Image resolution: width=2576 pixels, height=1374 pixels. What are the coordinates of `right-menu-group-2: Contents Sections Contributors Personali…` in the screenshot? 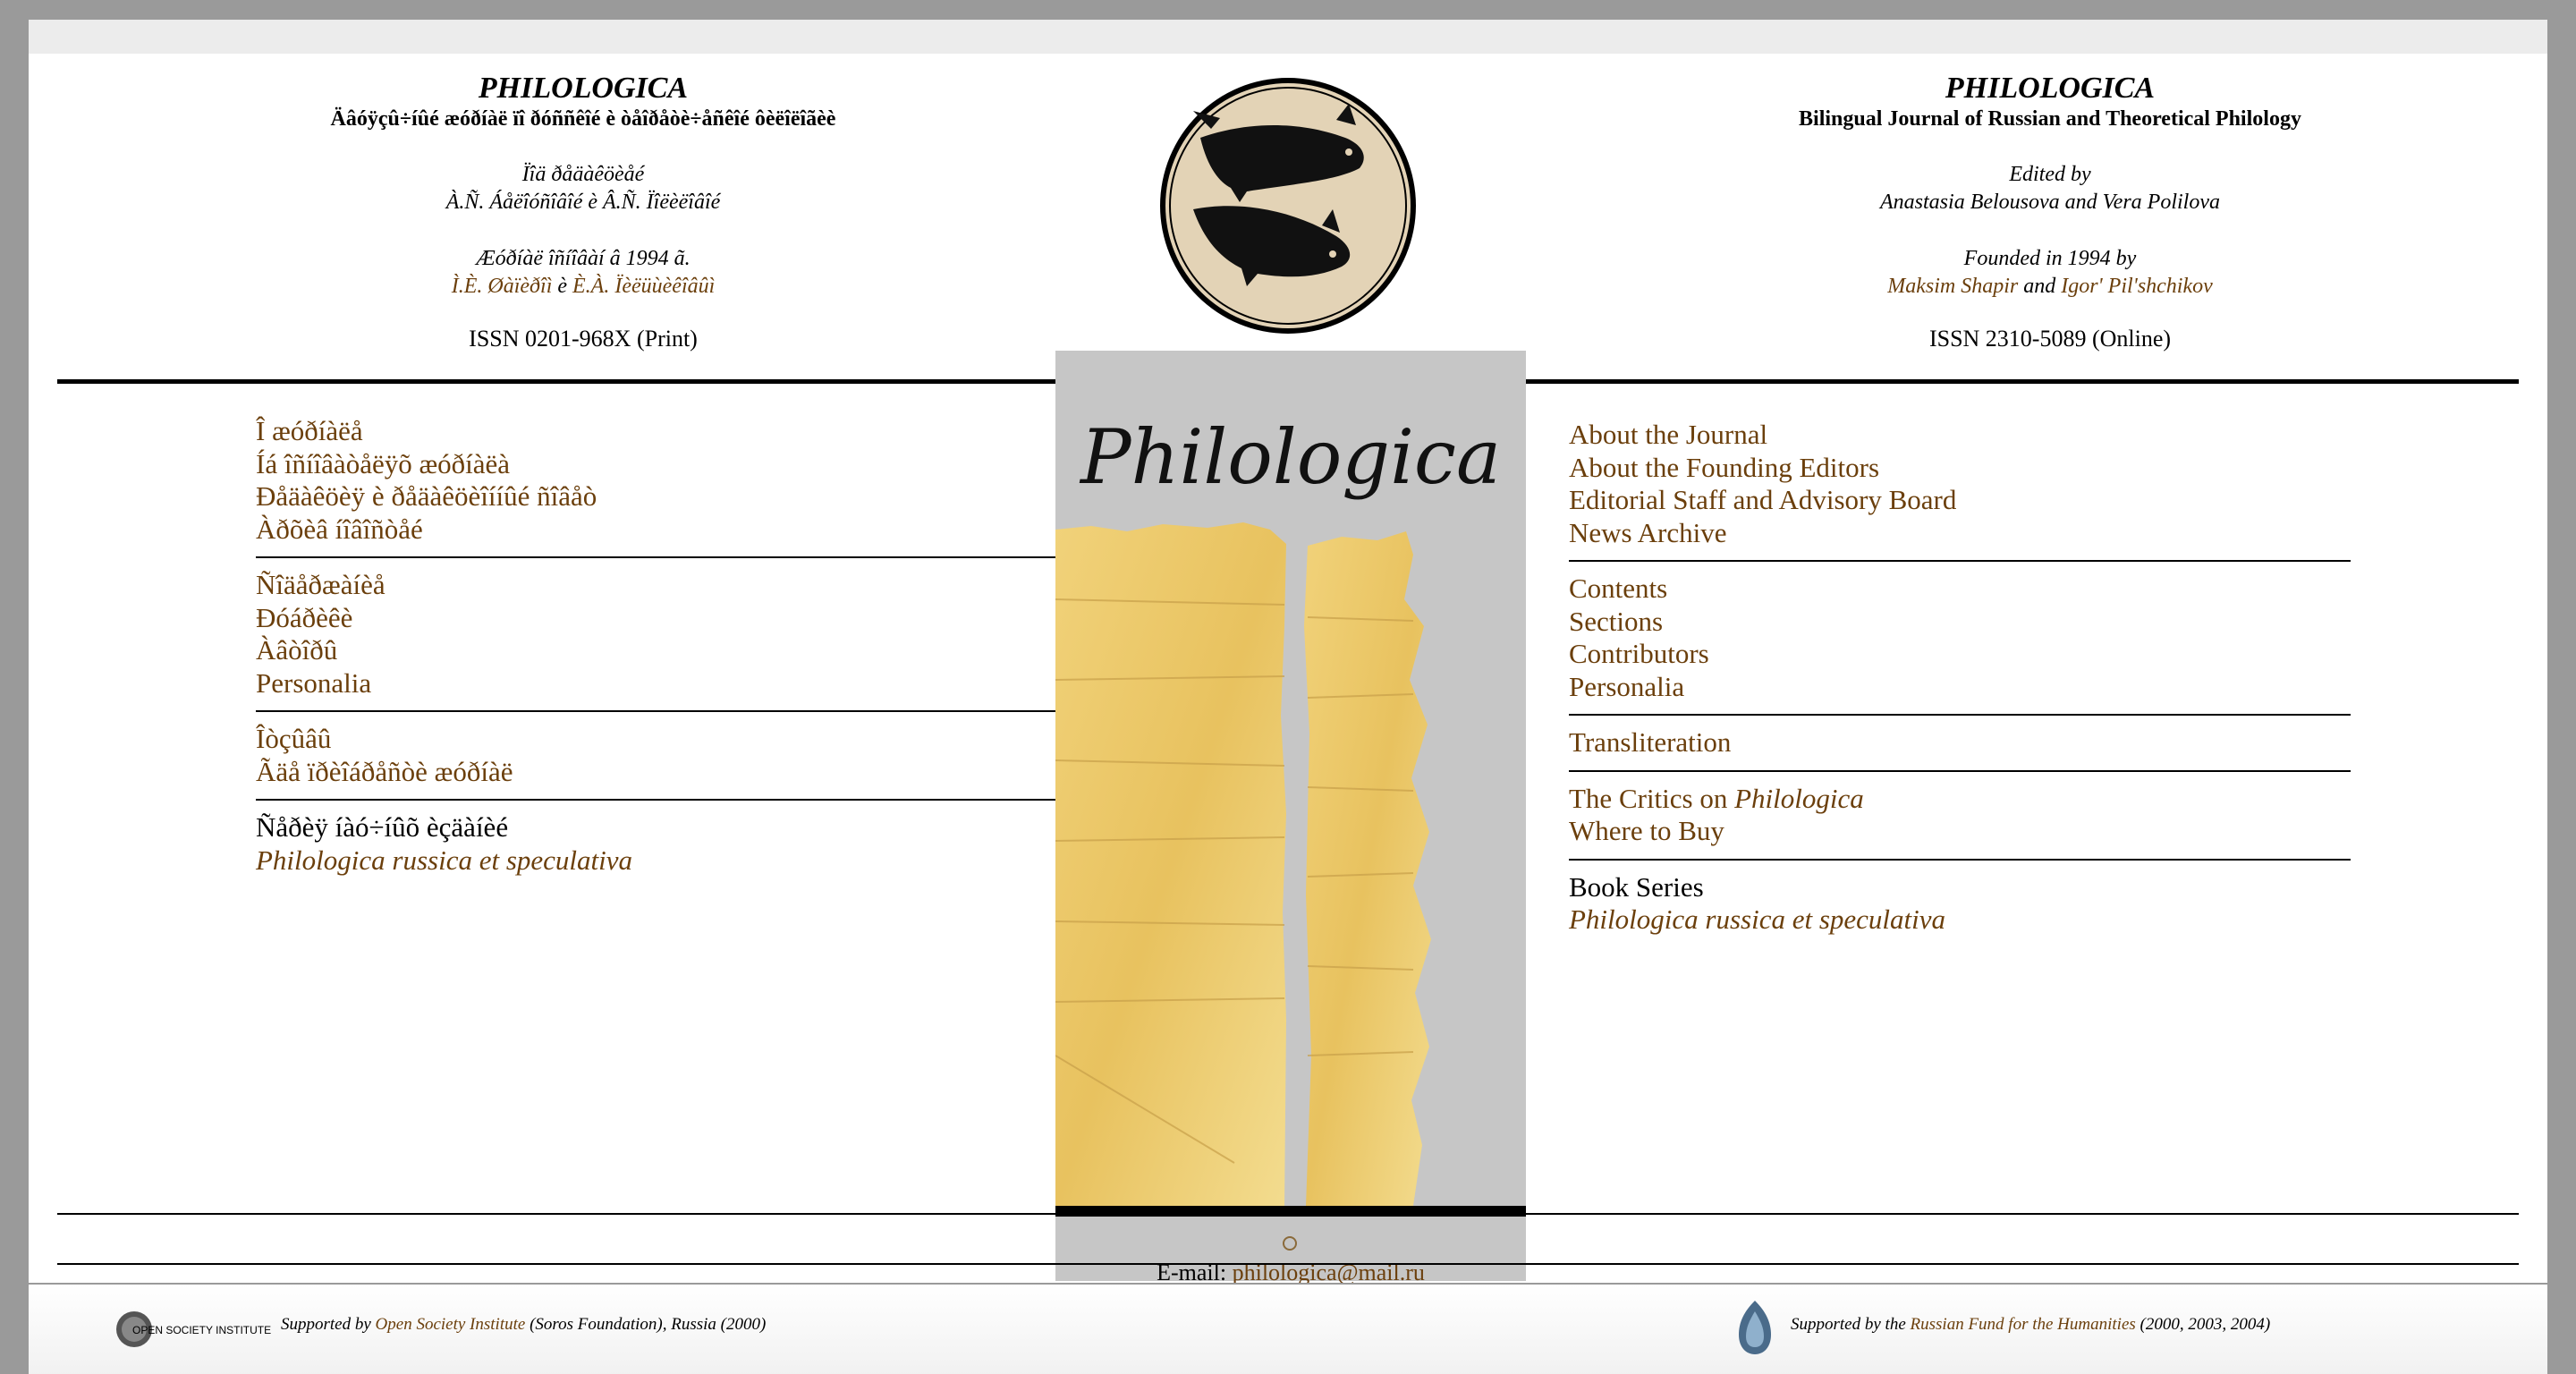 It's located at (1960, 643).